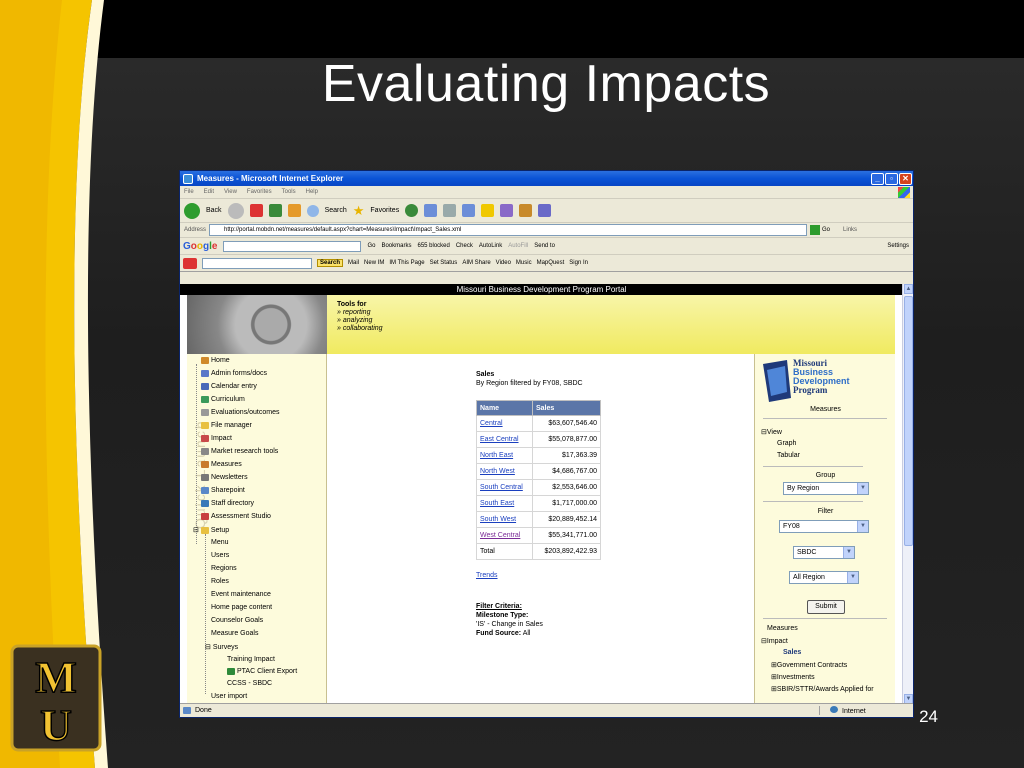  I want to click on col-sales: Sales, so click(566, 408).